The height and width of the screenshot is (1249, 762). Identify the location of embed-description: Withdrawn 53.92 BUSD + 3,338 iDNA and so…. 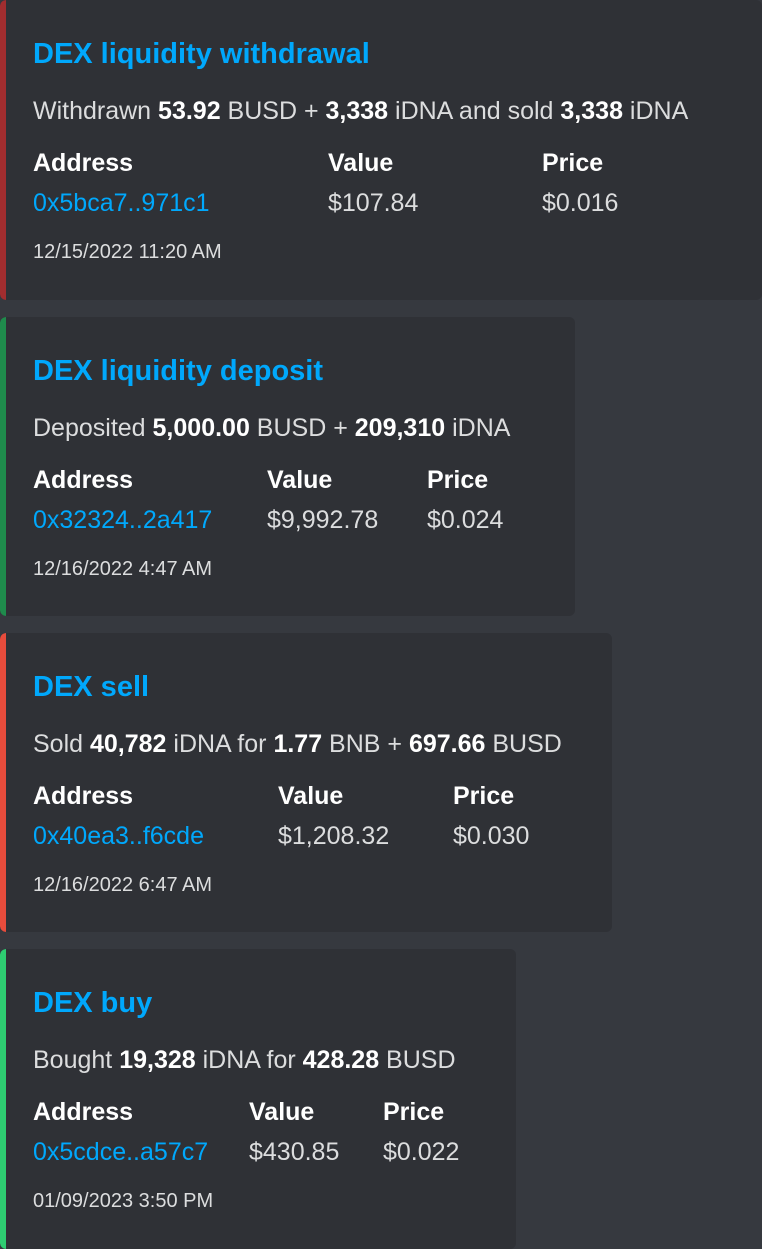
(360, 111).